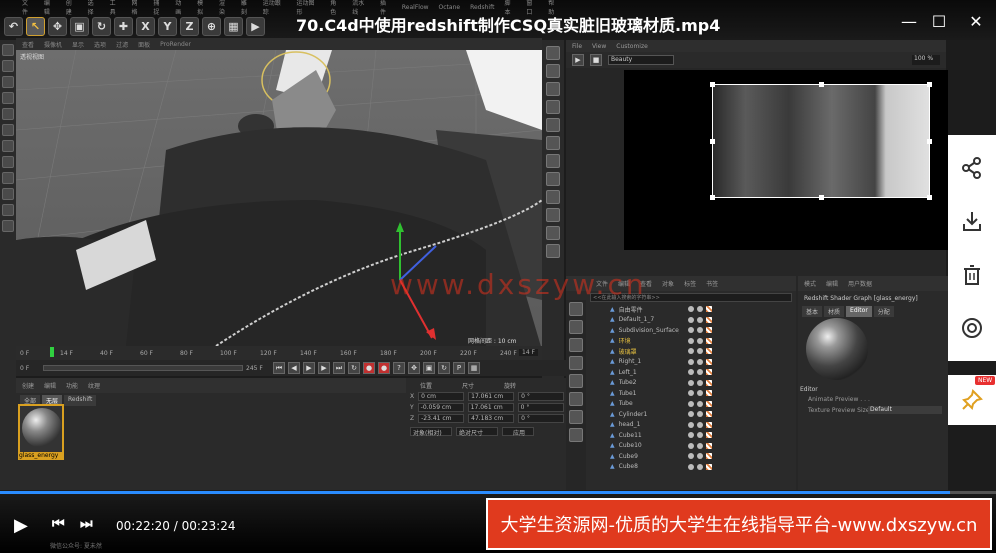 Image resolution: width=996 pixels, height=553 pixels. What do you see at coordinates (649, 456) in the screenshot?
I see `object-name: Cube9` at bounding box center [649, 456].